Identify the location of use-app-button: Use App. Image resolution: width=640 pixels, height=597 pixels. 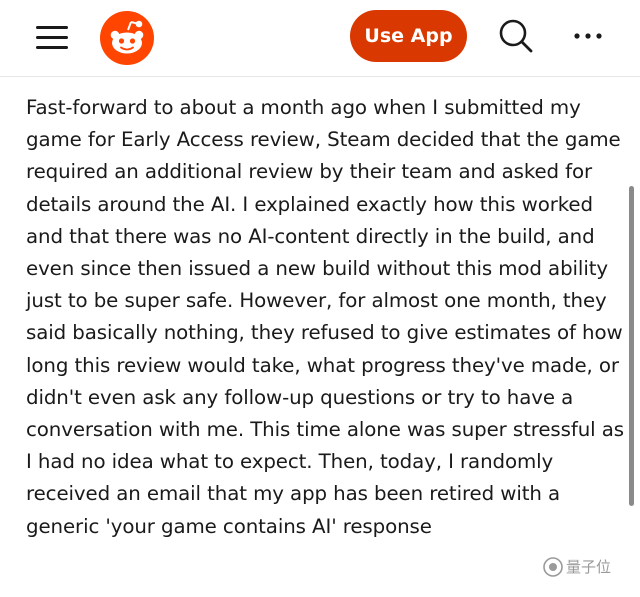
(408, 36).